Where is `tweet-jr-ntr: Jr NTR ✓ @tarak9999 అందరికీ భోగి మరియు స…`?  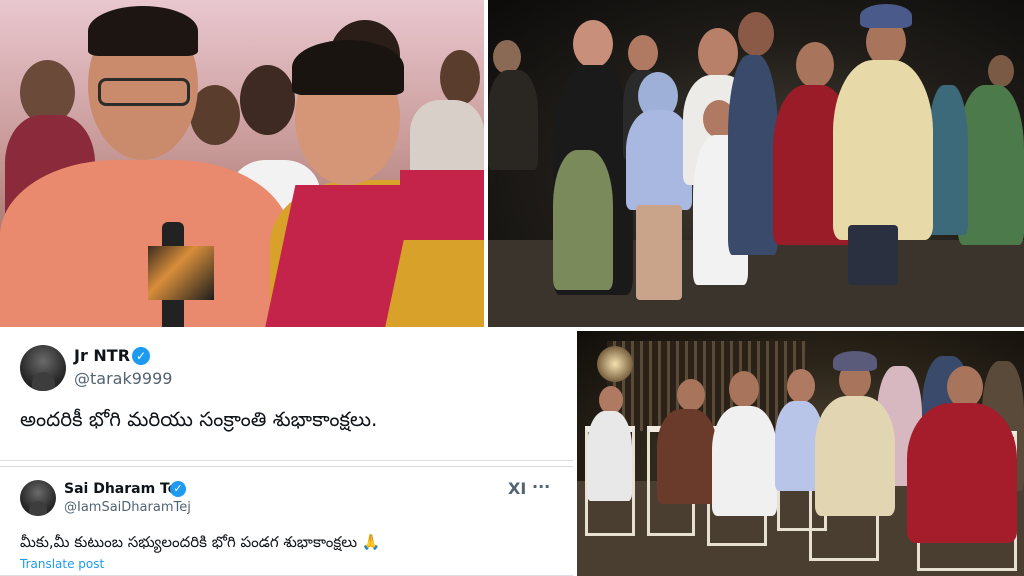 tweet-jr-ntr: Jr NTR ✓ @tarak9999 అందరికీ భోగి మరియు స… is located at coordinates (286, 396).